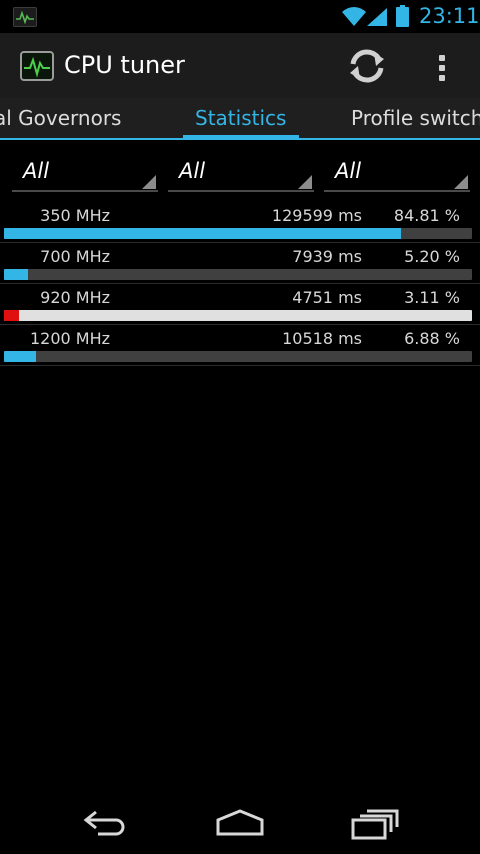  Describe the element at coordinates (37, 66) in the screenshot. I see `app-icon` at that location.